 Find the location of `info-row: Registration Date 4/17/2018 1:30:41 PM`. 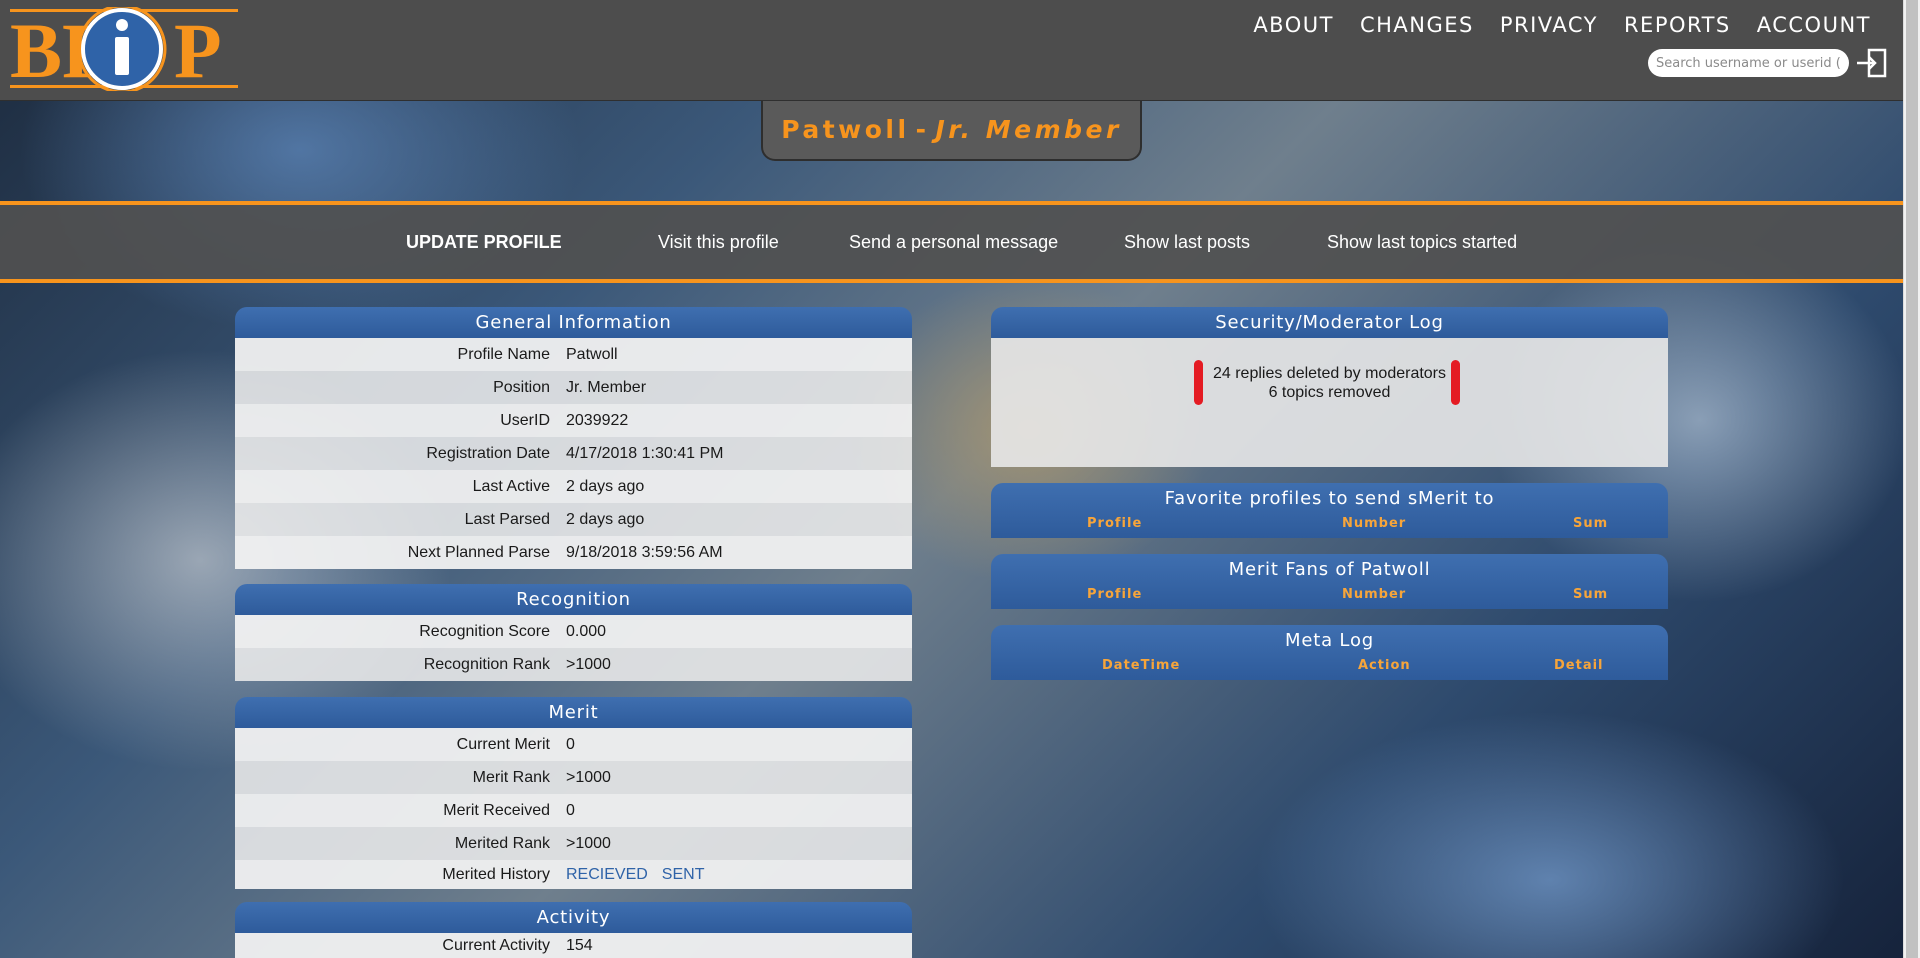

info-row: Registration Date 4/17/2018 1:30:41 PM is located at coordinates (573, 453).